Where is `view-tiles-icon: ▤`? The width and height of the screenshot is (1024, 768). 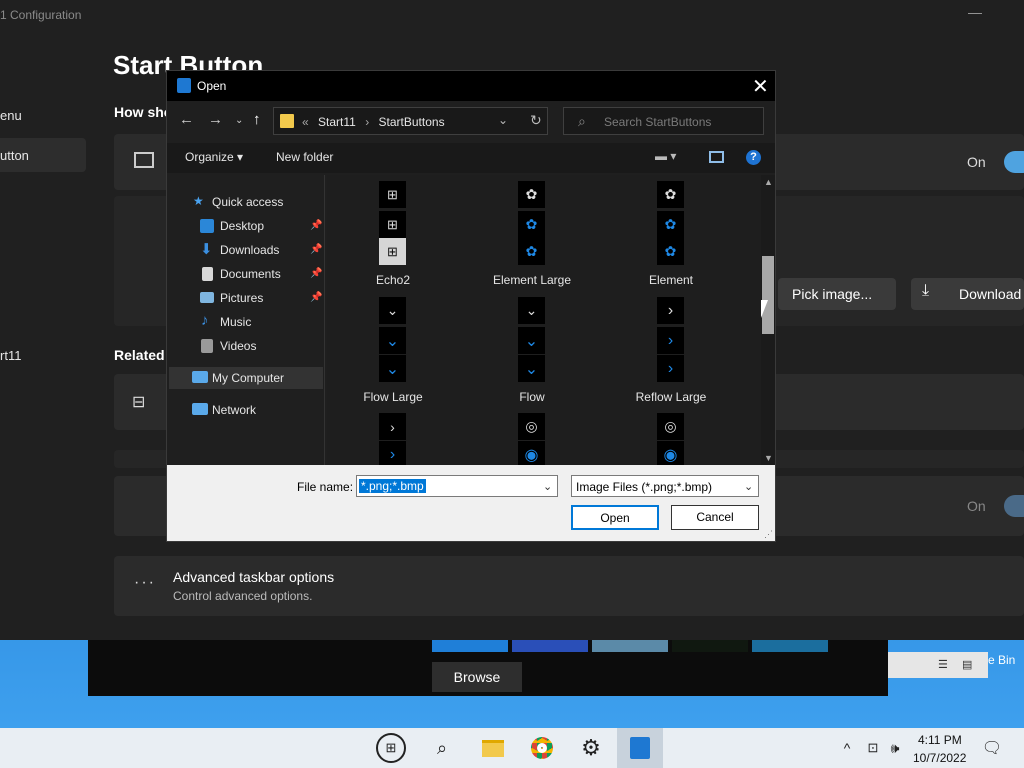
view-tiles-icon: ▤ is located at coordinates (967, 664).